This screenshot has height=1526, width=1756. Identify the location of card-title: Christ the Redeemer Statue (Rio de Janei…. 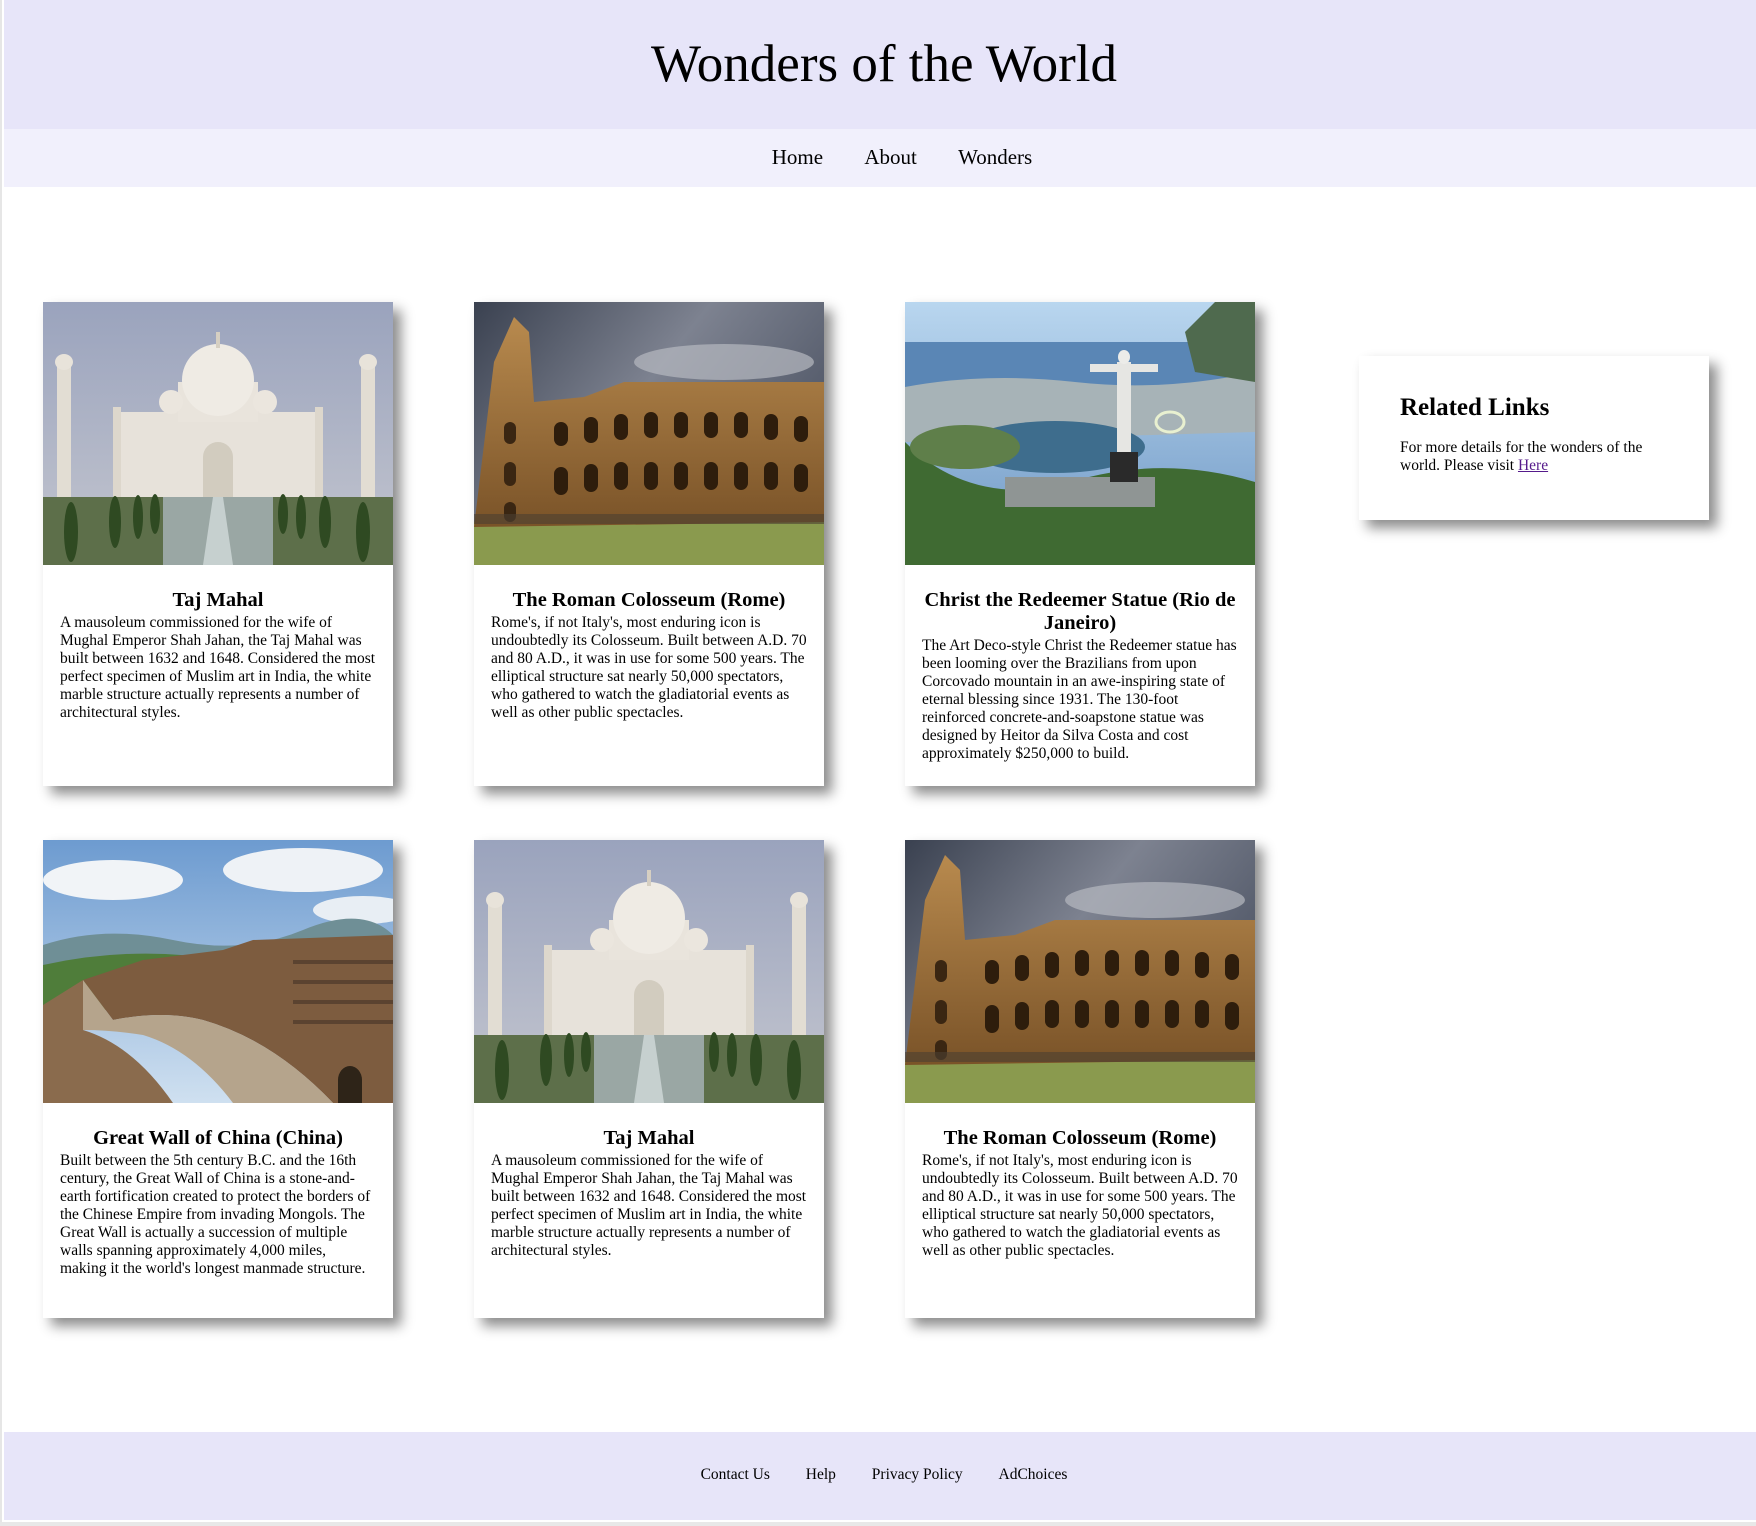
(1080, 611).